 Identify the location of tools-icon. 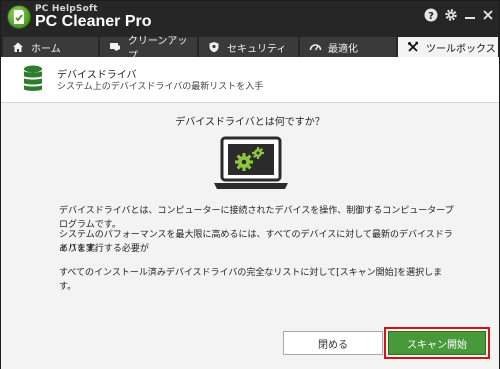
(413, 47).